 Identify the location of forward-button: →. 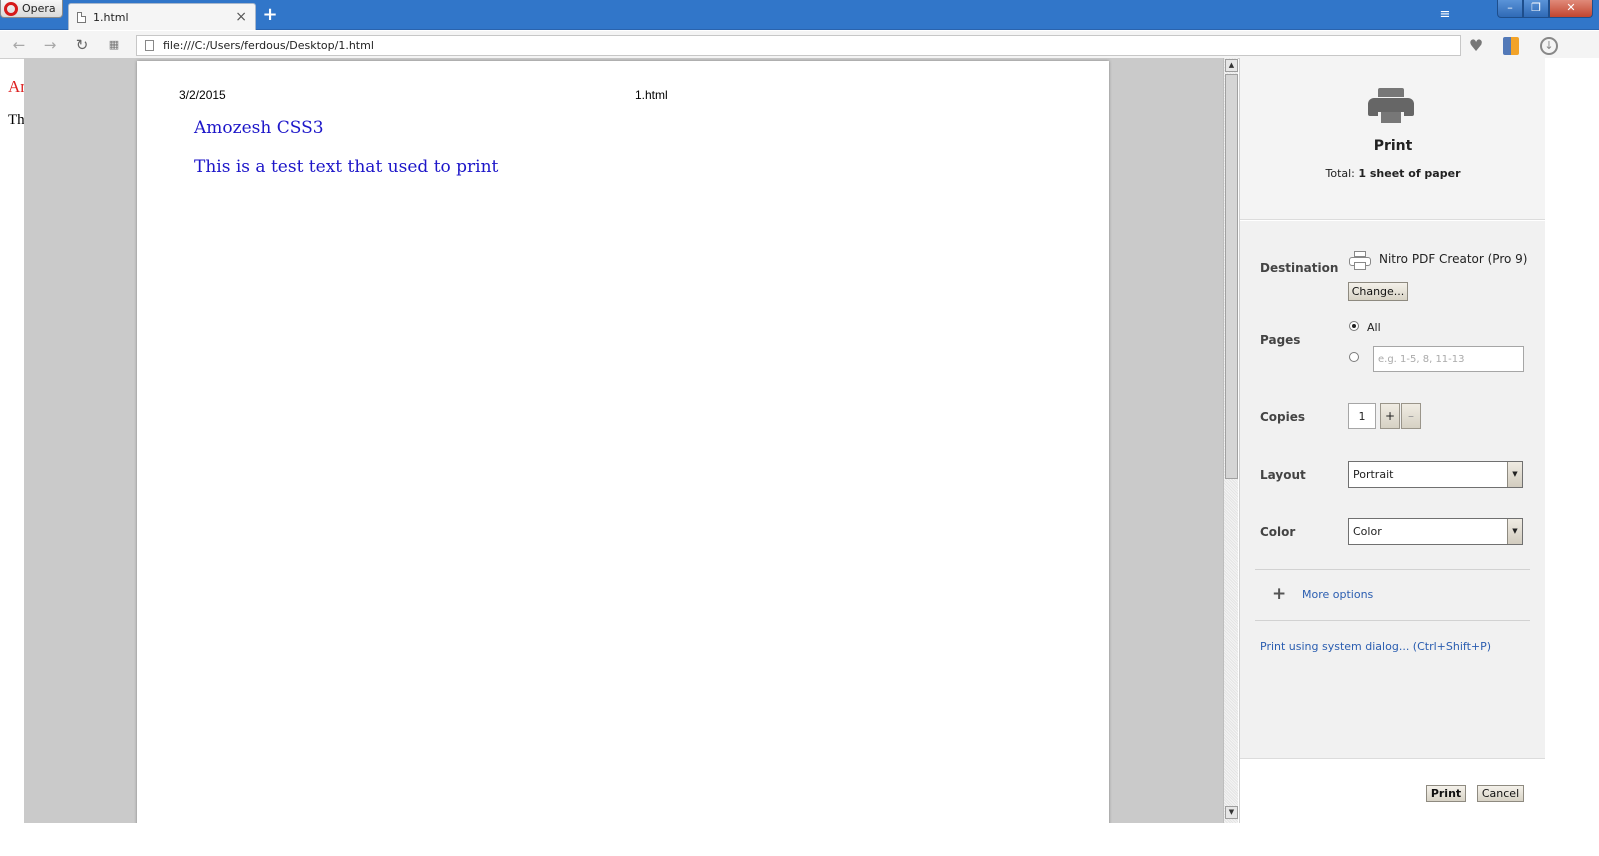
(50, 45).